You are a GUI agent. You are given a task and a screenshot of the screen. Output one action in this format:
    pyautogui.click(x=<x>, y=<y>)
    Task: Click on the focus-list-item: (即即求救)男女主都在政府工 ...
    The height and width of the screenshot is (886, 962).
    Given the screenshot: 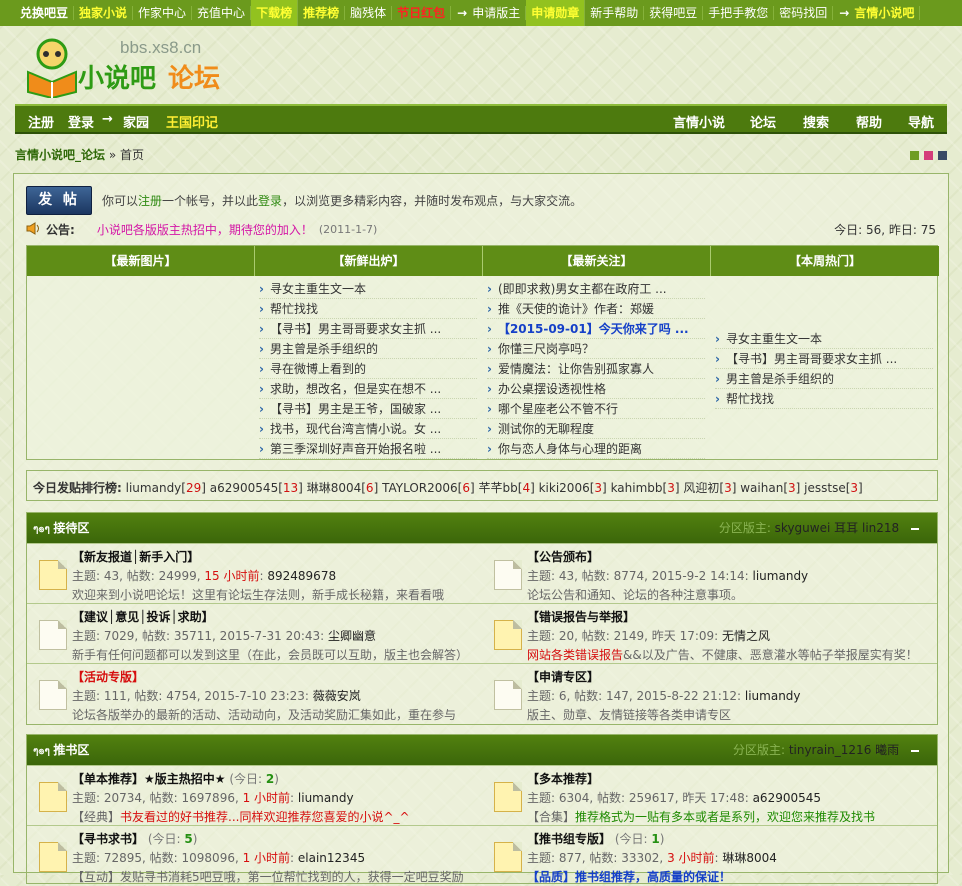 What is the action you would take?
    pyautogui.click(x=596, y=289)
    